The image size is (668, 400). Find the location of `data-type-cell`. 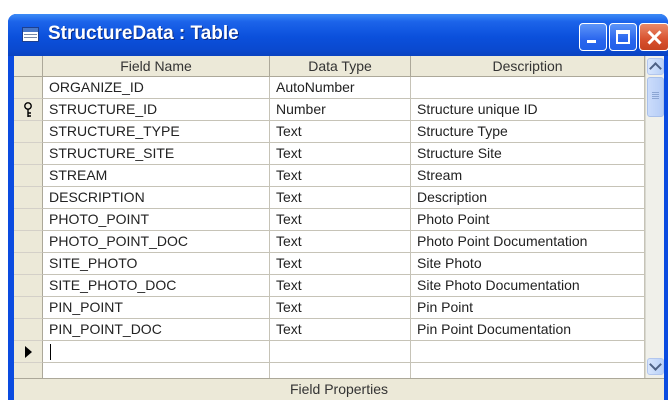

data-type-cell is located at coordinates (340, 352).